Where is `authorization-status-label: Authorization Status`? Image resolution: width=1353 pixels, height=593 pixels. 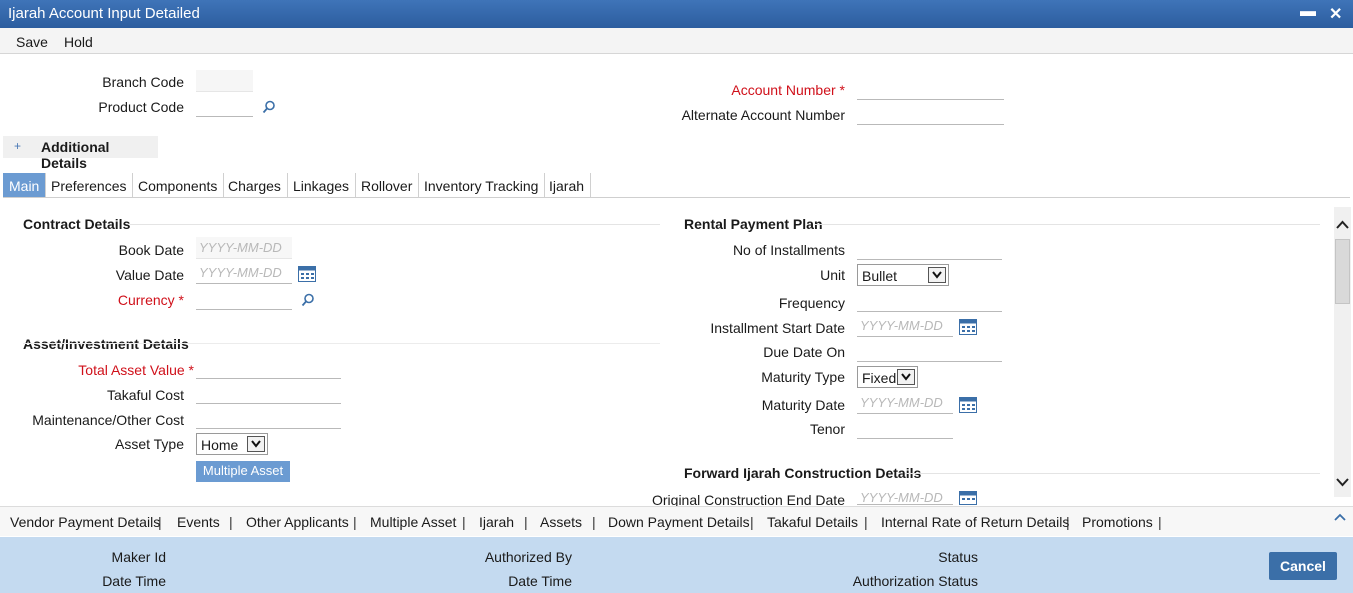 authorization-status-label: Authorization Status is located at coordinates (915, 581).